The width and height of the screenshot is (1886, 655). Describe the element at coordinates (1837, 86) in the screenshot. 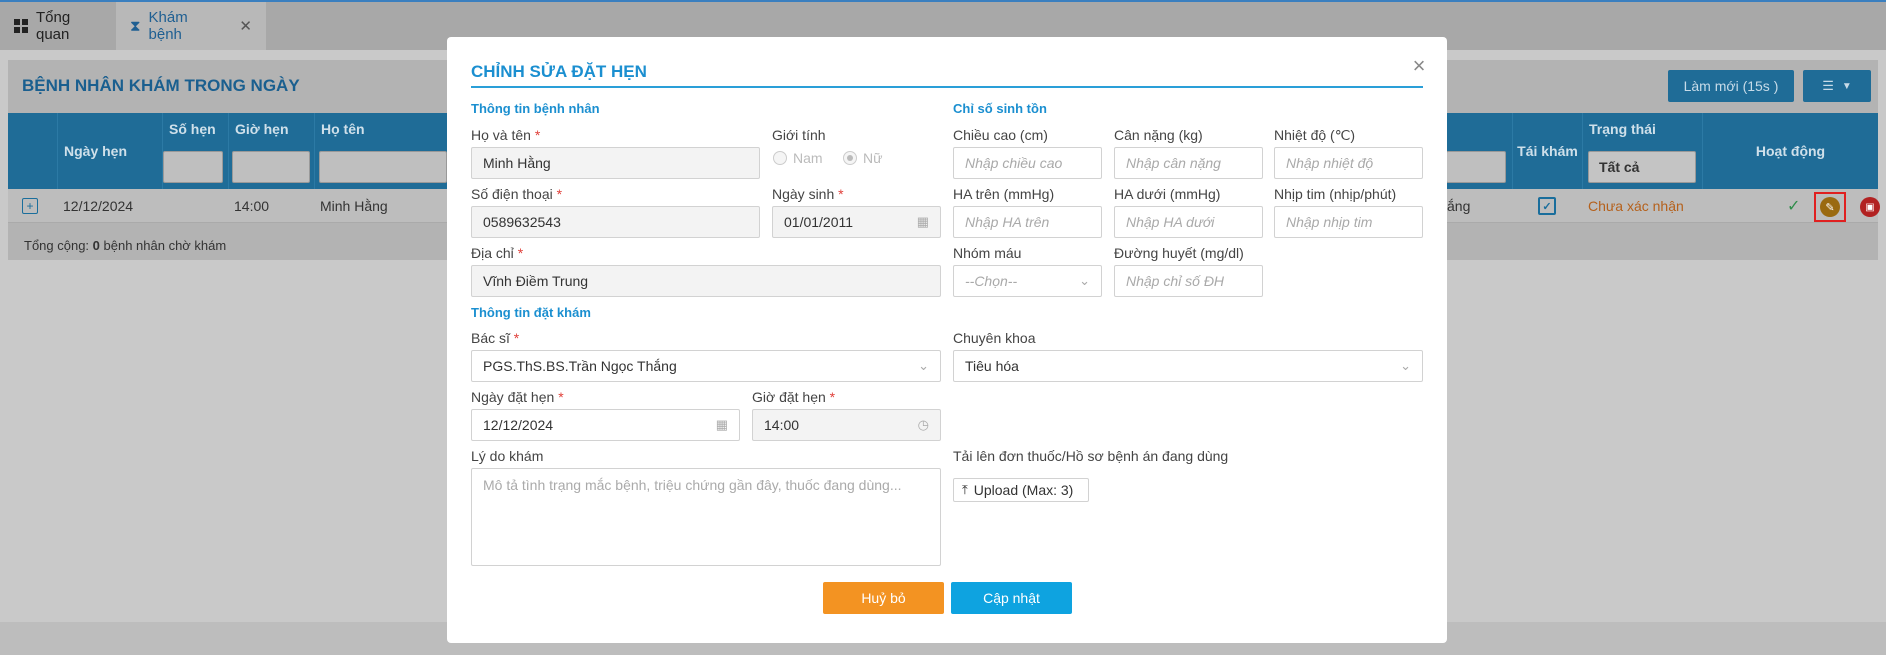

I see `column-menu-button: ☰ ▼` at that location.